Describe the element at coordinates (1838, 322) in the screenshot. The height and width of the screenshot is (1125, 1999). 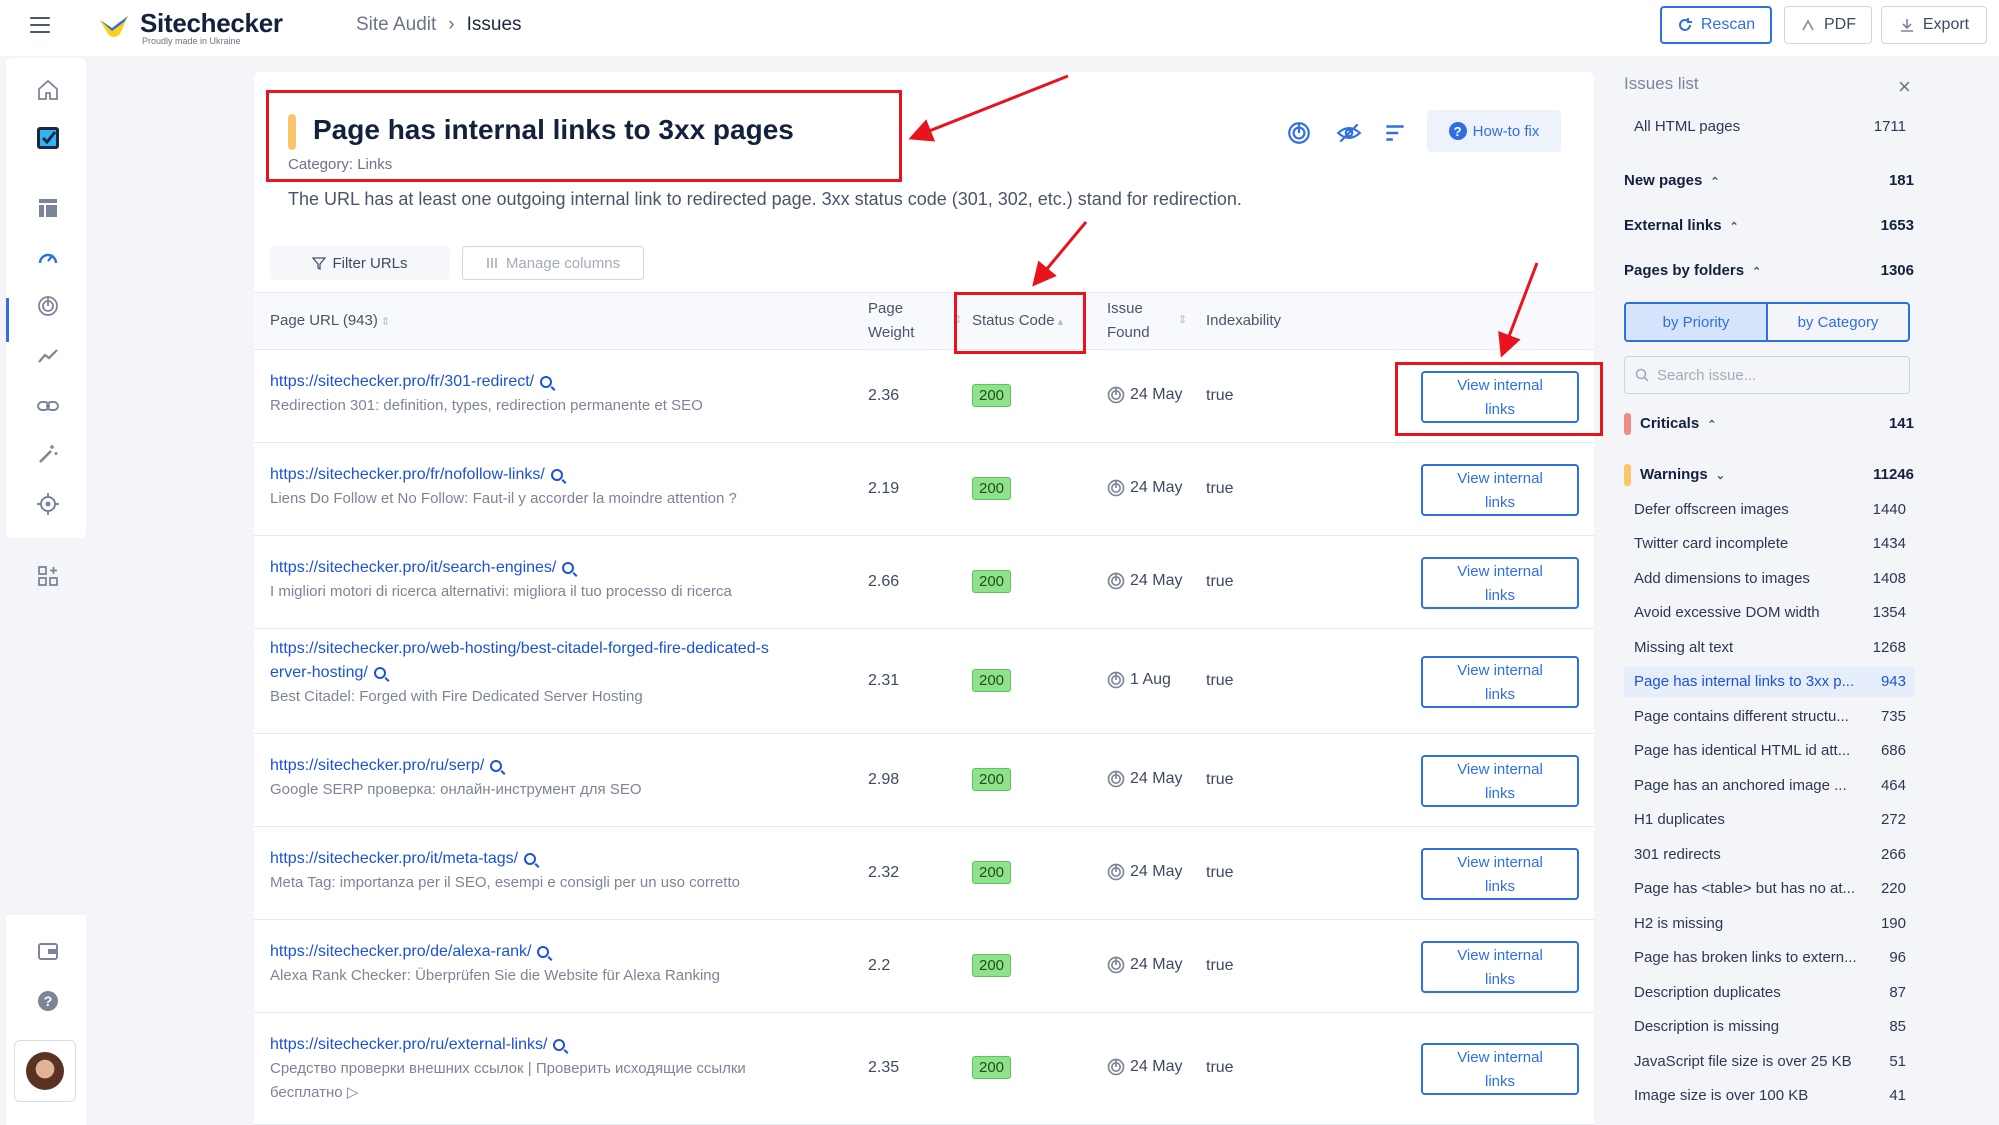
I see `tab-by-category: by Category` at that location.